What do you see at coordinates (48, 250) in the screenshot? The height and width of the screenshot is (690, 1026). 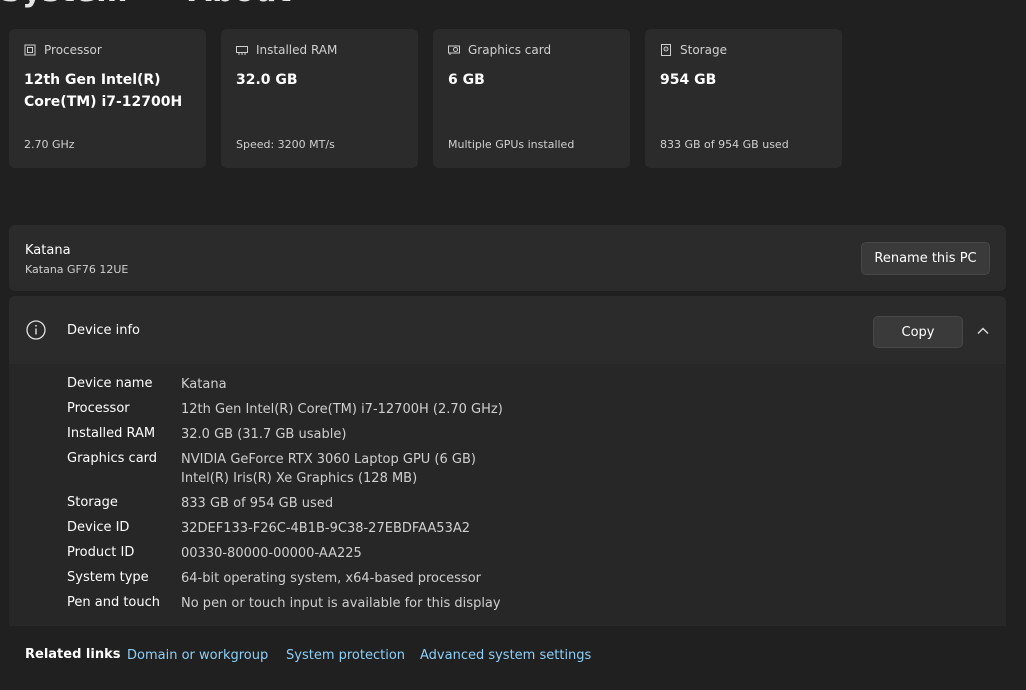 I see `pc-name: Katana` at bounding box center [48, 250].